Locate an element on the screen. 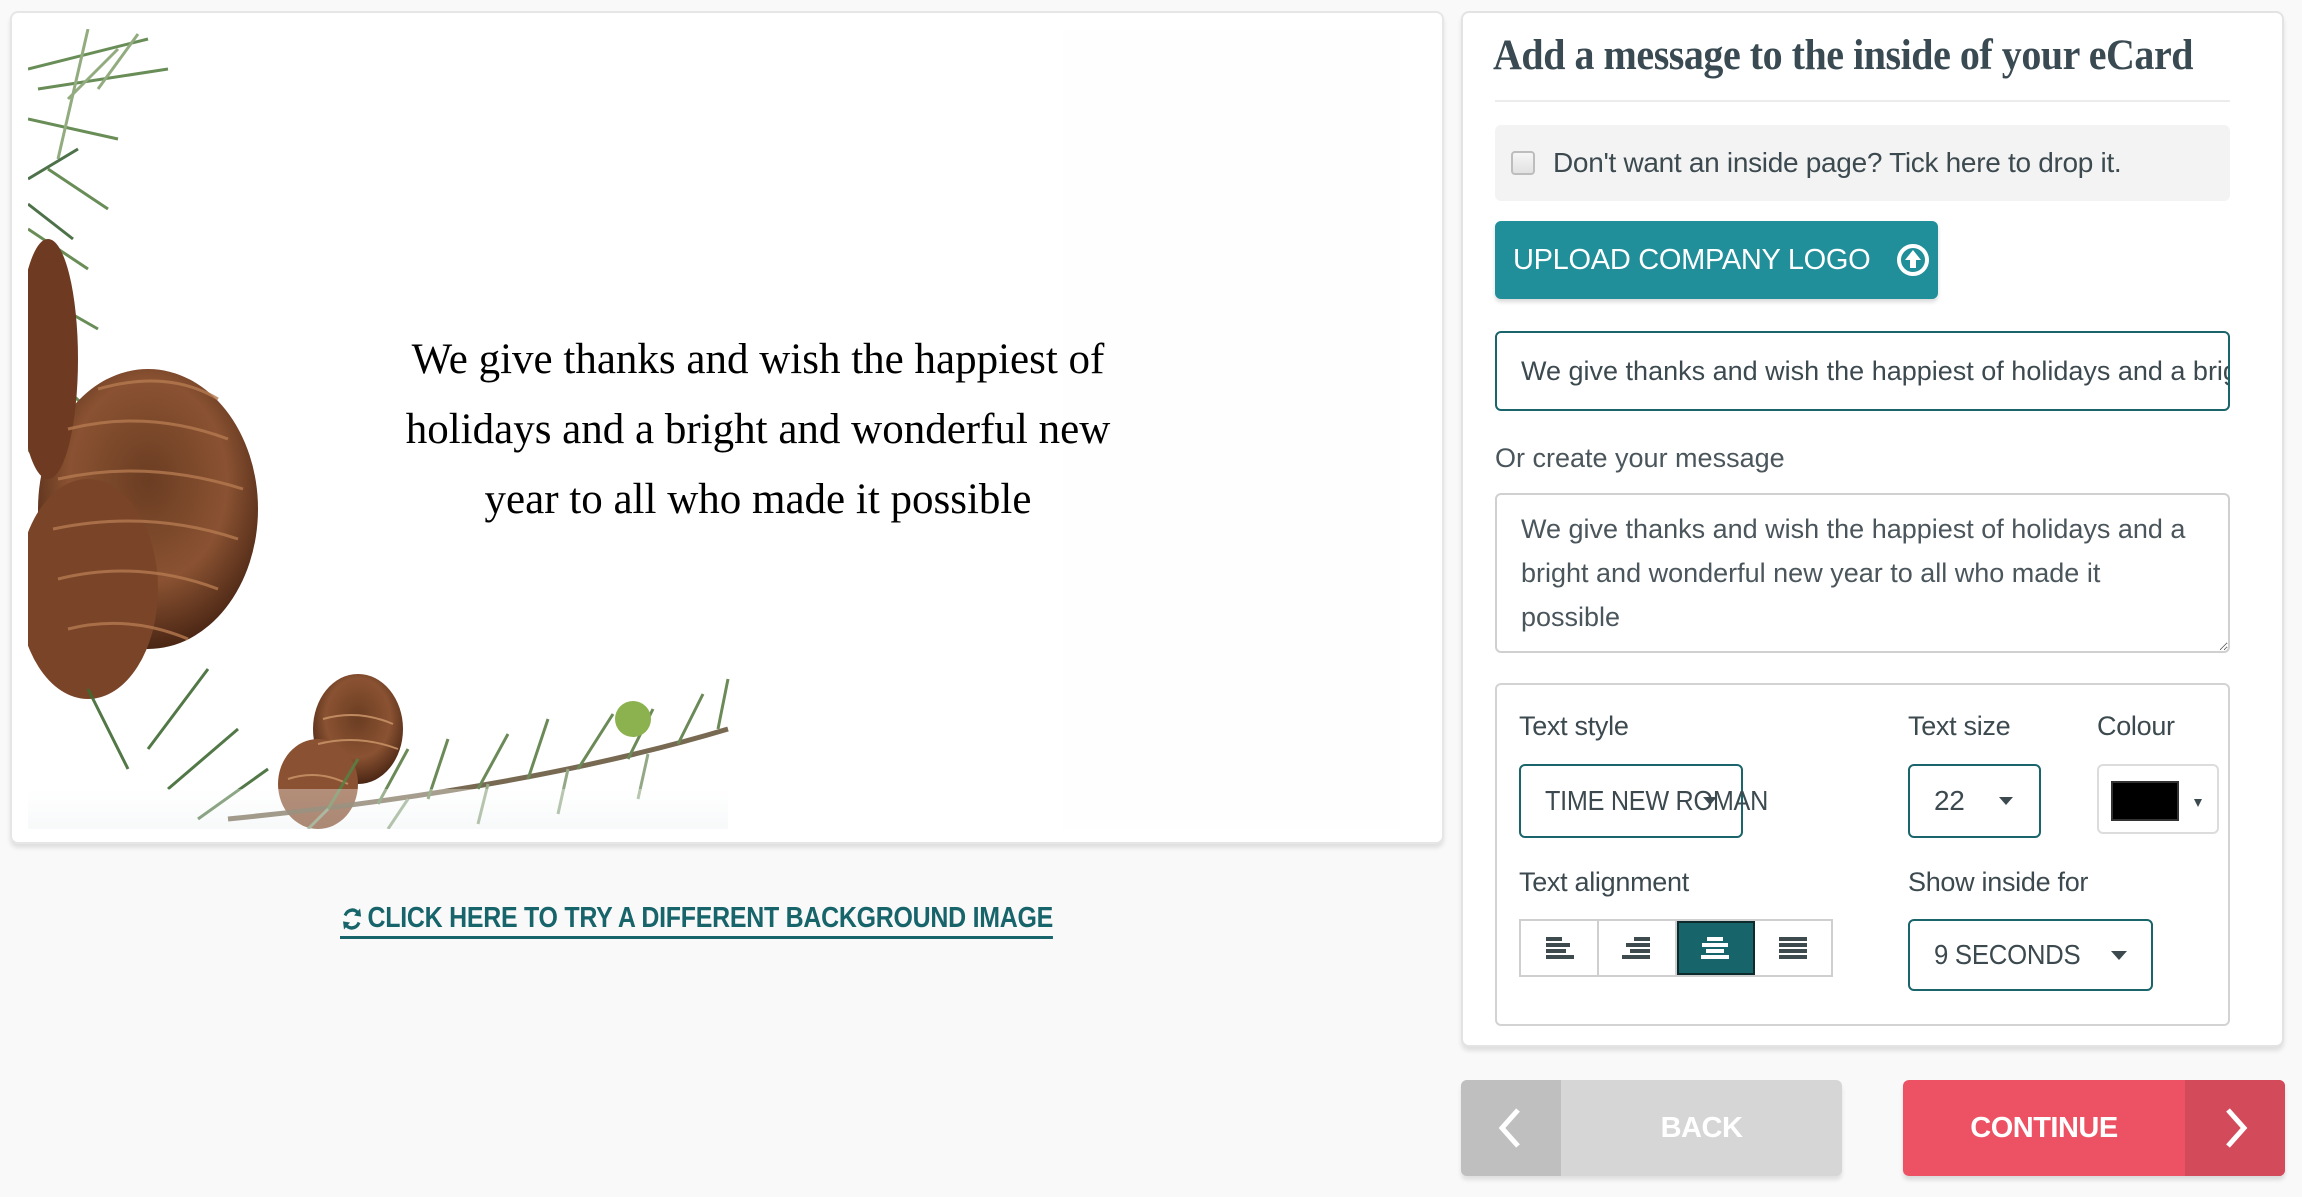  upload-circle-icon is located at coordinates (1913, 260).